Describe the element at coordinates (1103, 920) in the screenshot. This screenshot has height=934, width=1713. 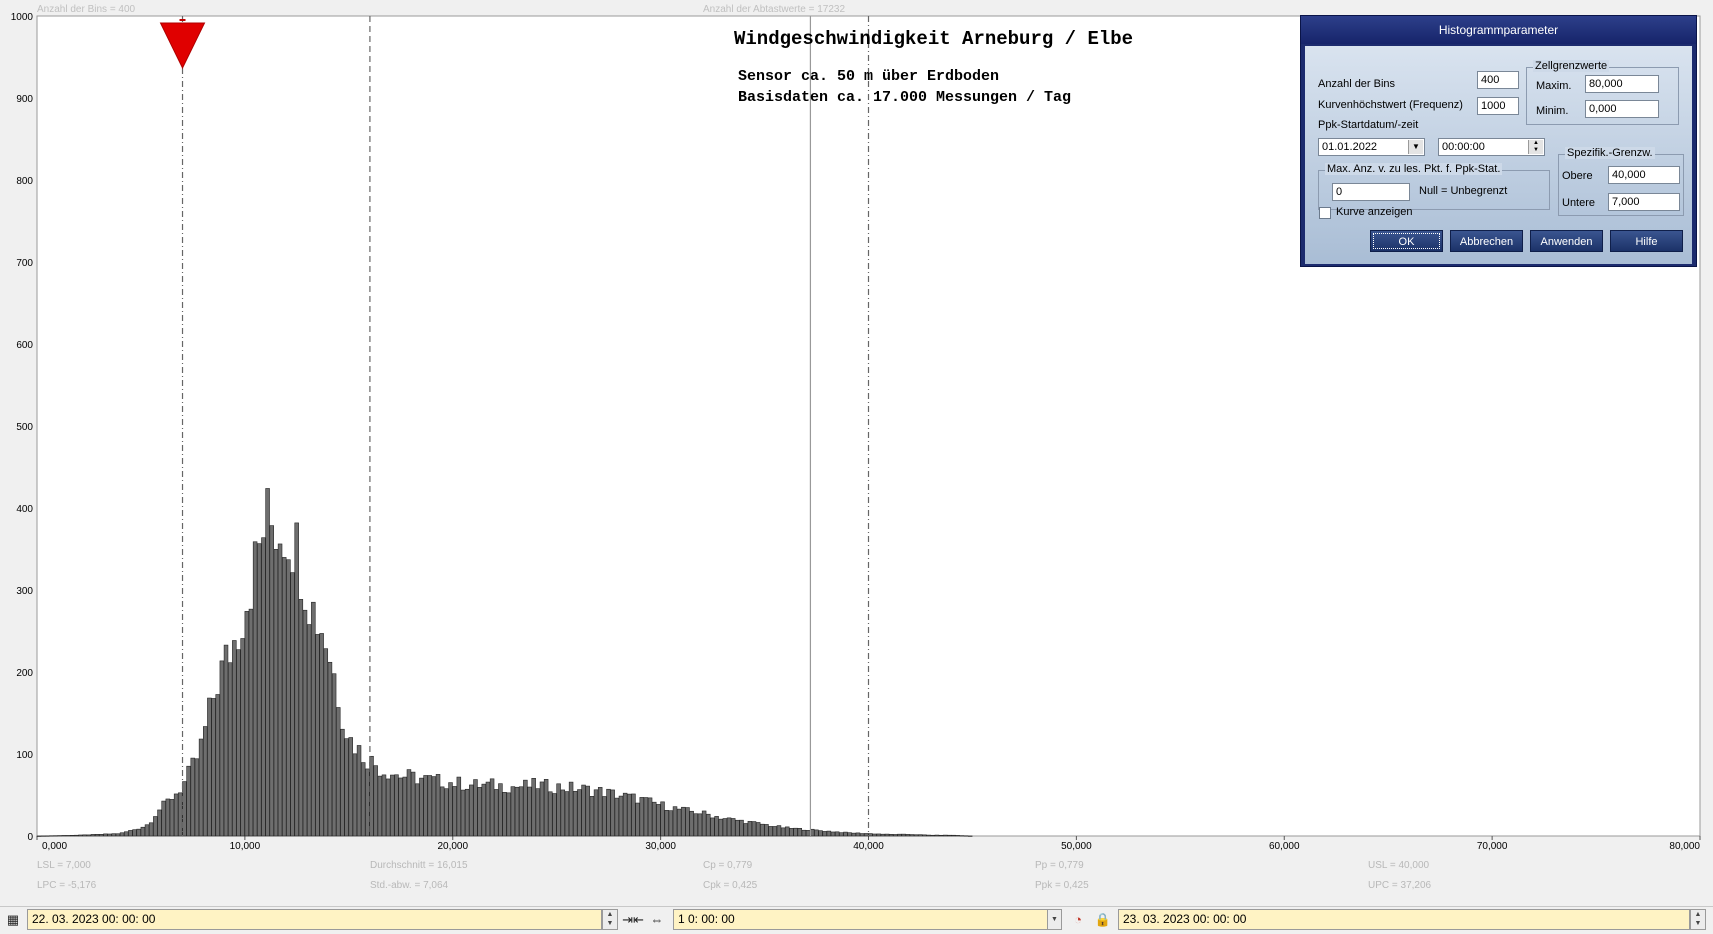
I see `lock-icon: 🔒` at that location.